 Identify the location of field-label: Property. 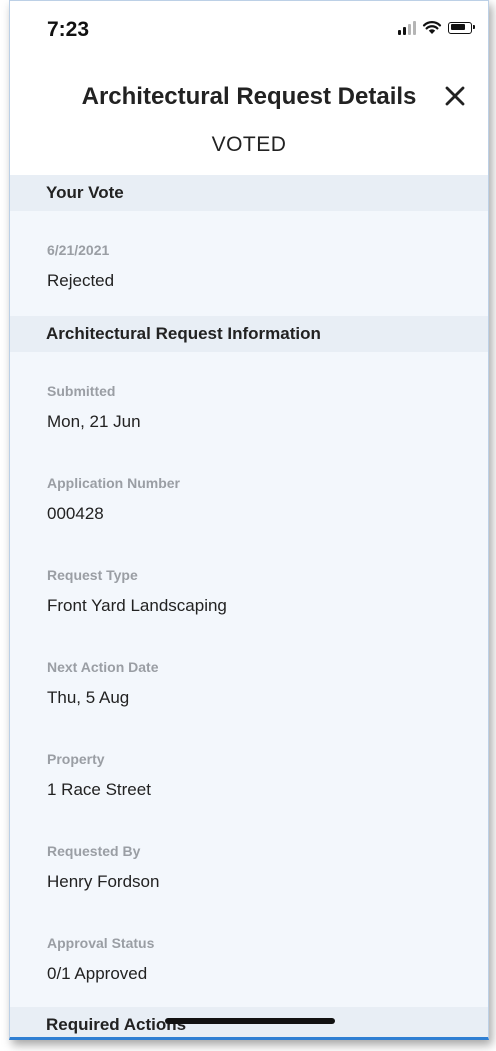
(76, 759).